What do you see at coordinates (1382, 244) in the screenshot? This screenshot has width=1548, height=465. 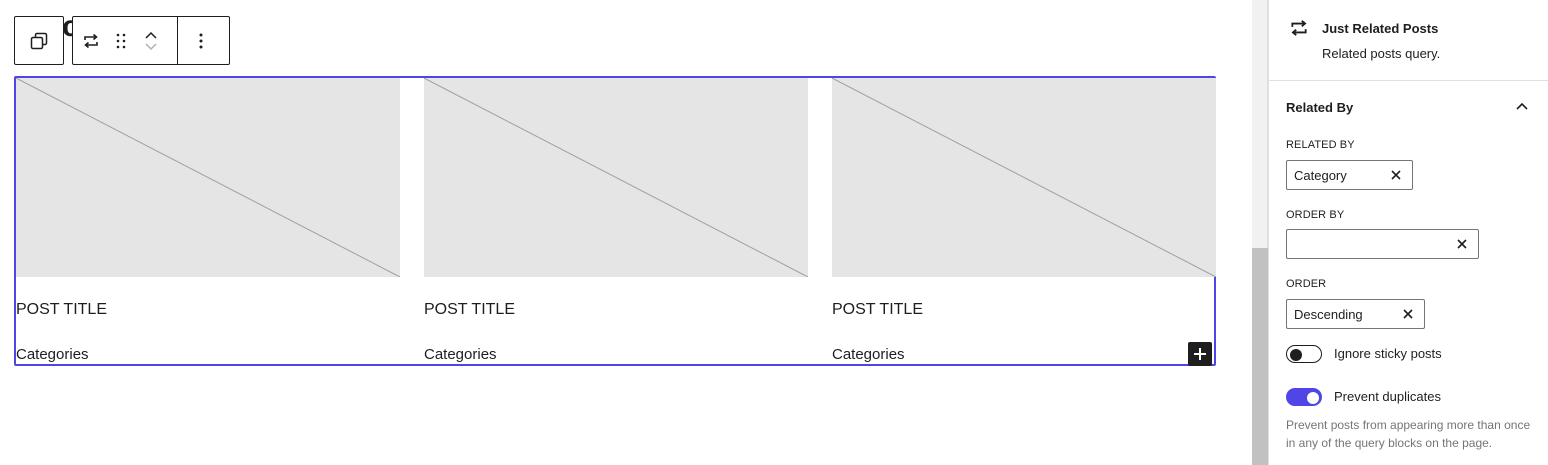 I see `order-by-field` at bounding box center [1382, 244].